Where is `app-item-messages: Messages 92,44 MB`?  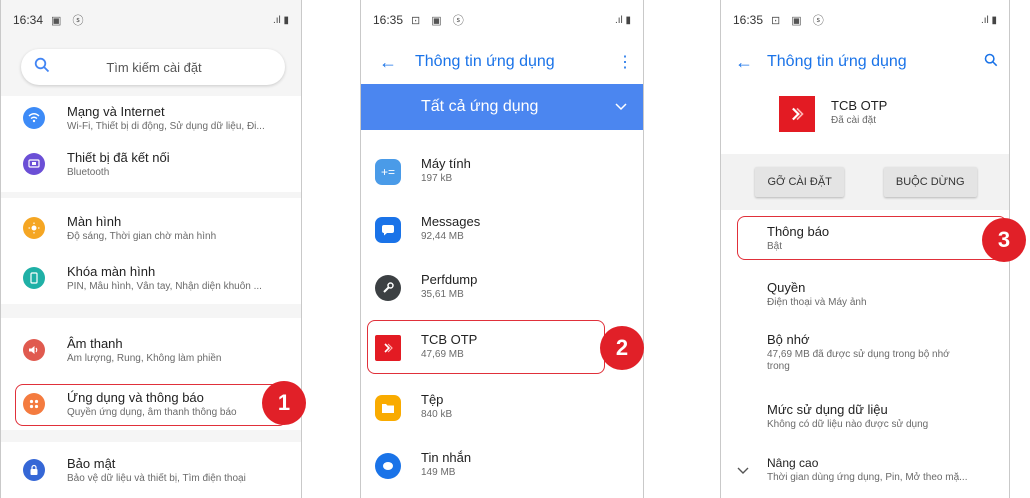 app-item-messages: Messages 92,44 MB is located at coordinates (502, 231).